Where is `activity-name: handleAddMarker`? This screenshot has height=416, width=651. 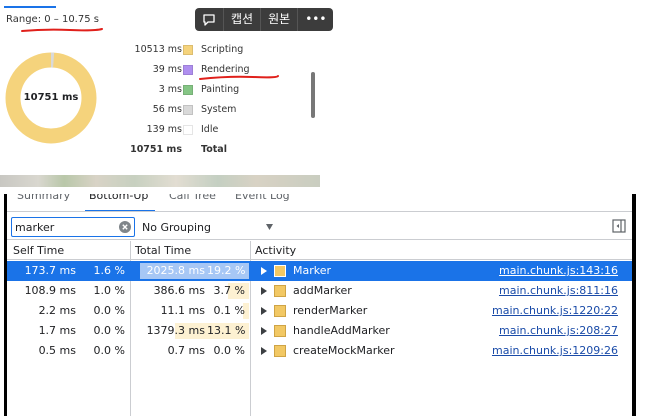
activity-name: handleAddMarker is located at coordinates (341, 330).